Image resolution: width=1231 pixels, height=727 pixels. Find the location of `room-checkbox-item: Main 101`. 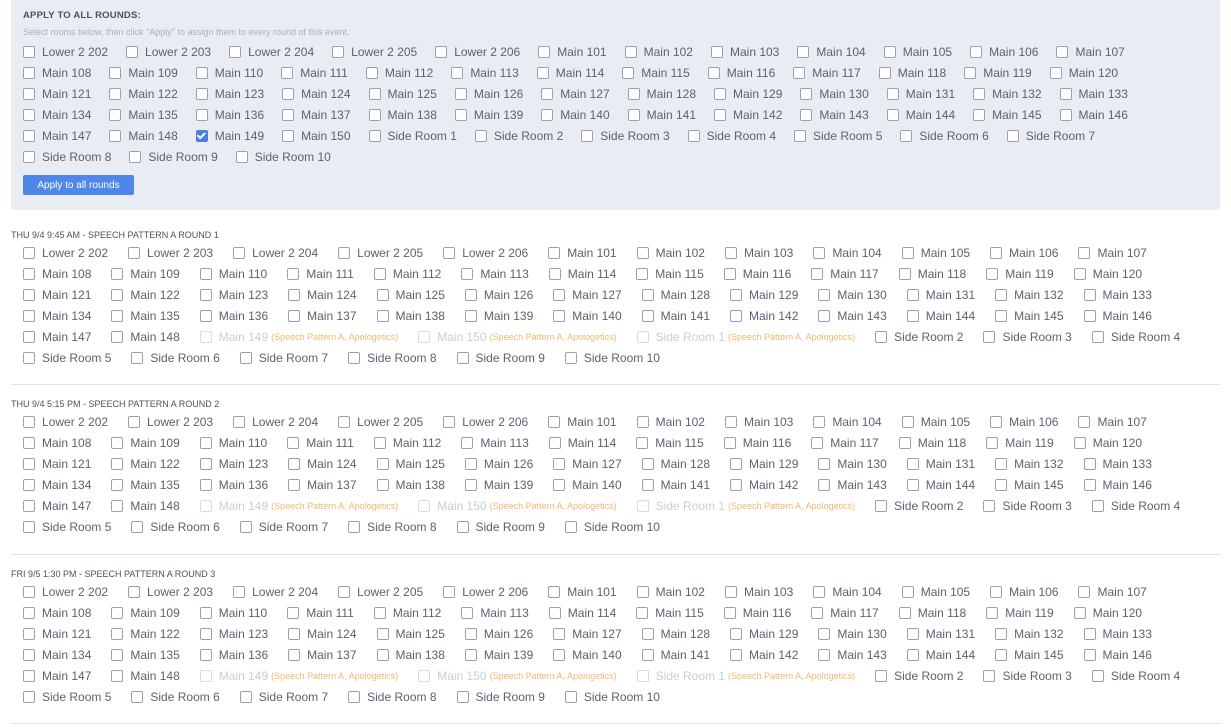

room-checkbox-item: Main 101 is located at coordinates (572, 51).